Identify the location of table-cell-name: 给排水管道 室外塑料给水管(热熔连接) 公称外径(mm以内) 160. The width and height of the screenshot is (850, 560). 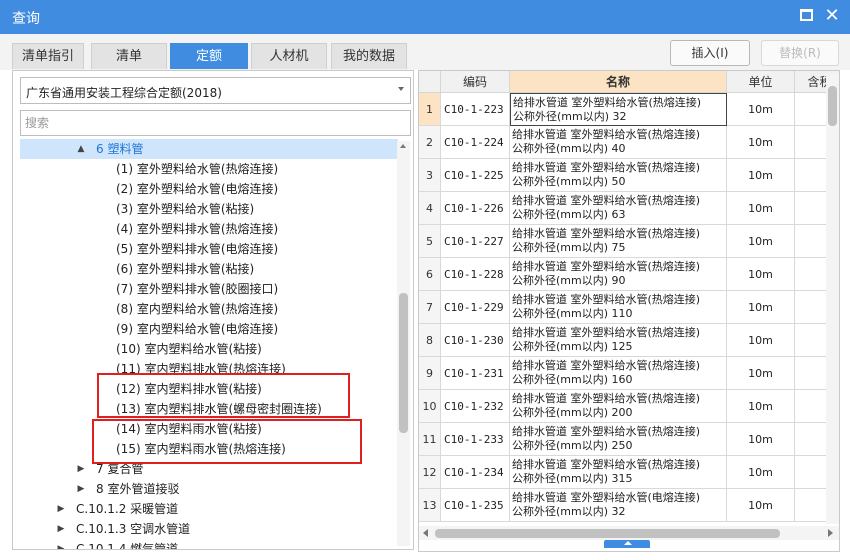
(618, 373).